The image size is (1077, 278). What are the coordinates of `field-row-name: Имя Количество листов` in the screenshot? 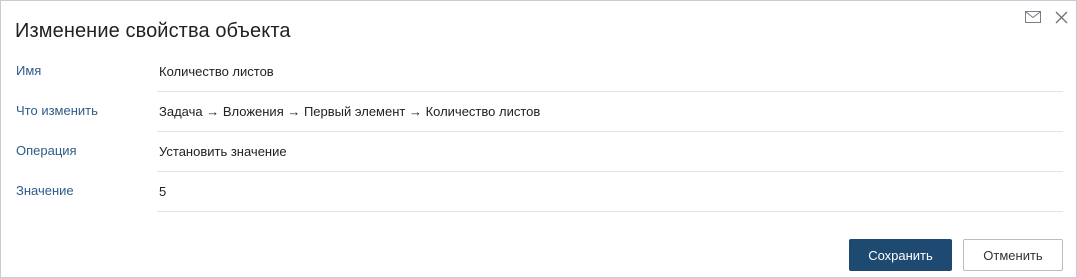 It's located at (539, 83).